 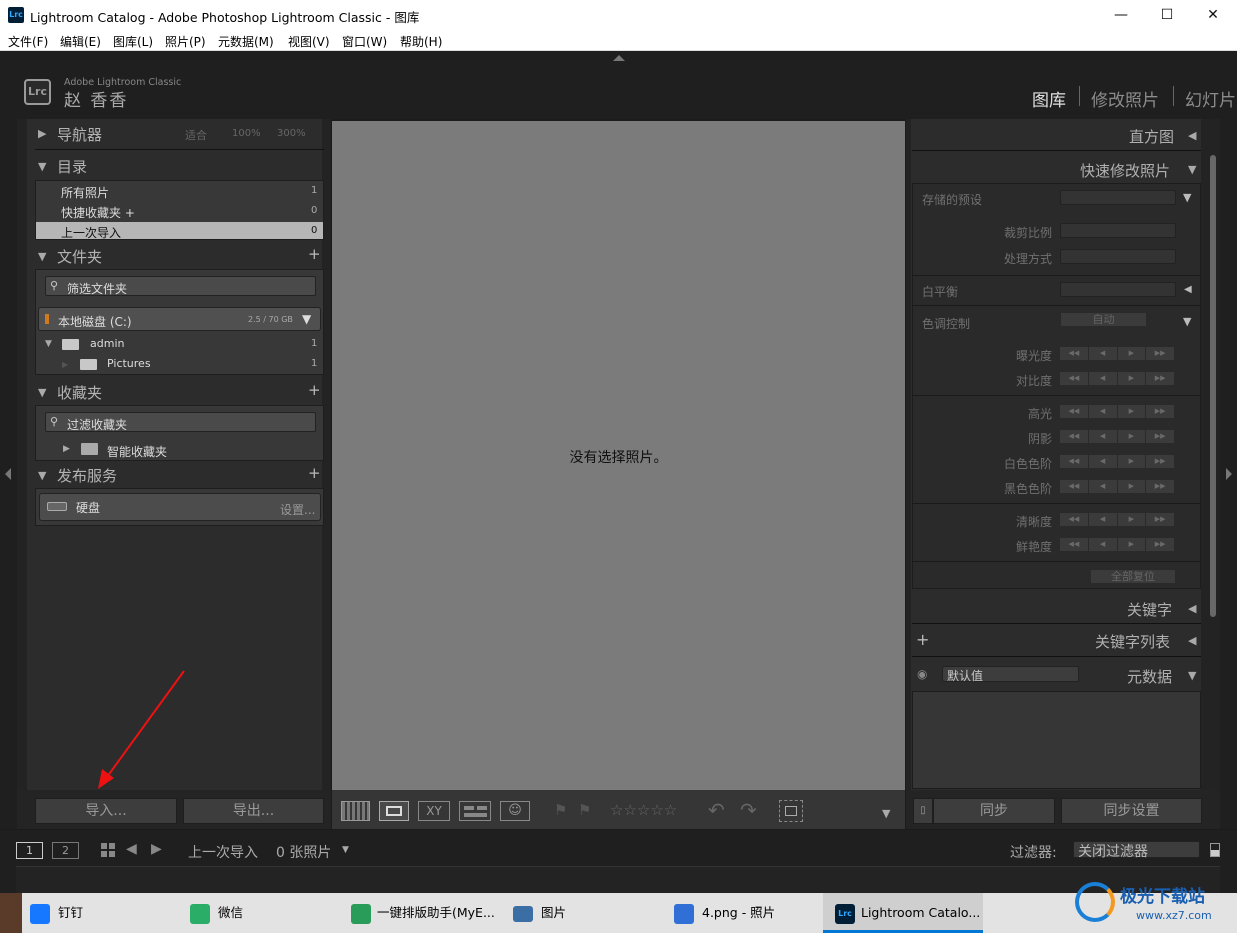 What do you see at coordinates (1149, 609) in the screenshot?
I see `keywording-header: 关键字` at bounding box center [1149, 609].